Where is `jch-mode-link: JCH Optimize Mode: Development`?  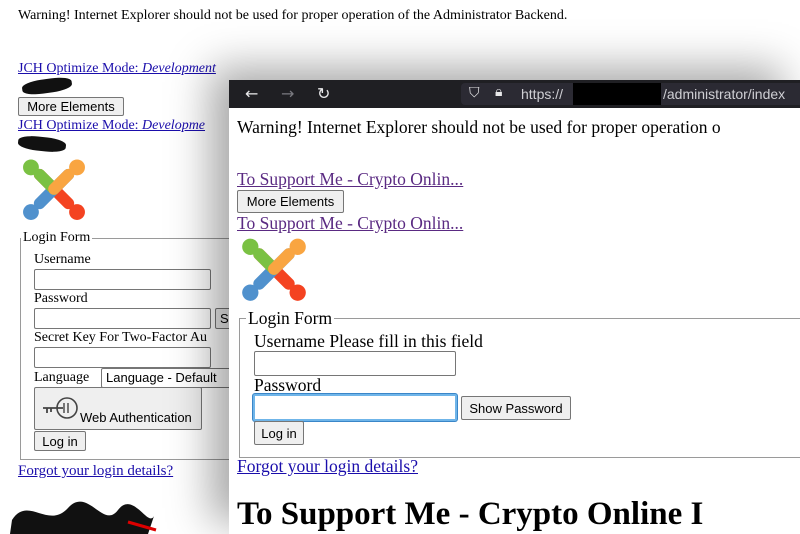 jch-mode-link: JCH Optimize Mode: Development is located at coordinates (117, 69).